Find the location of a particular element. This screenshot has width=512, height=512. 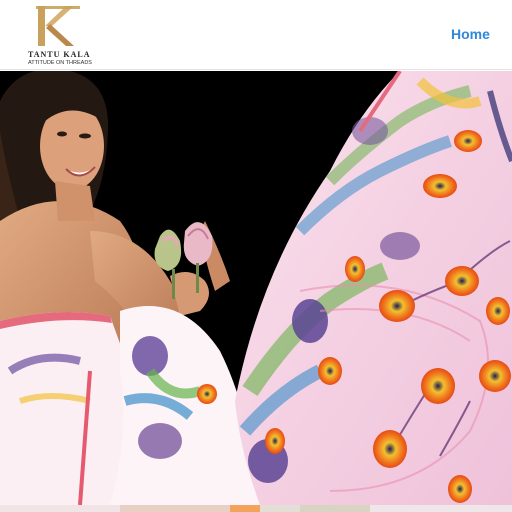

site-header: TANTU KALA ATTITUDE ON THREADS Home S is located at coordinates (256, 35).